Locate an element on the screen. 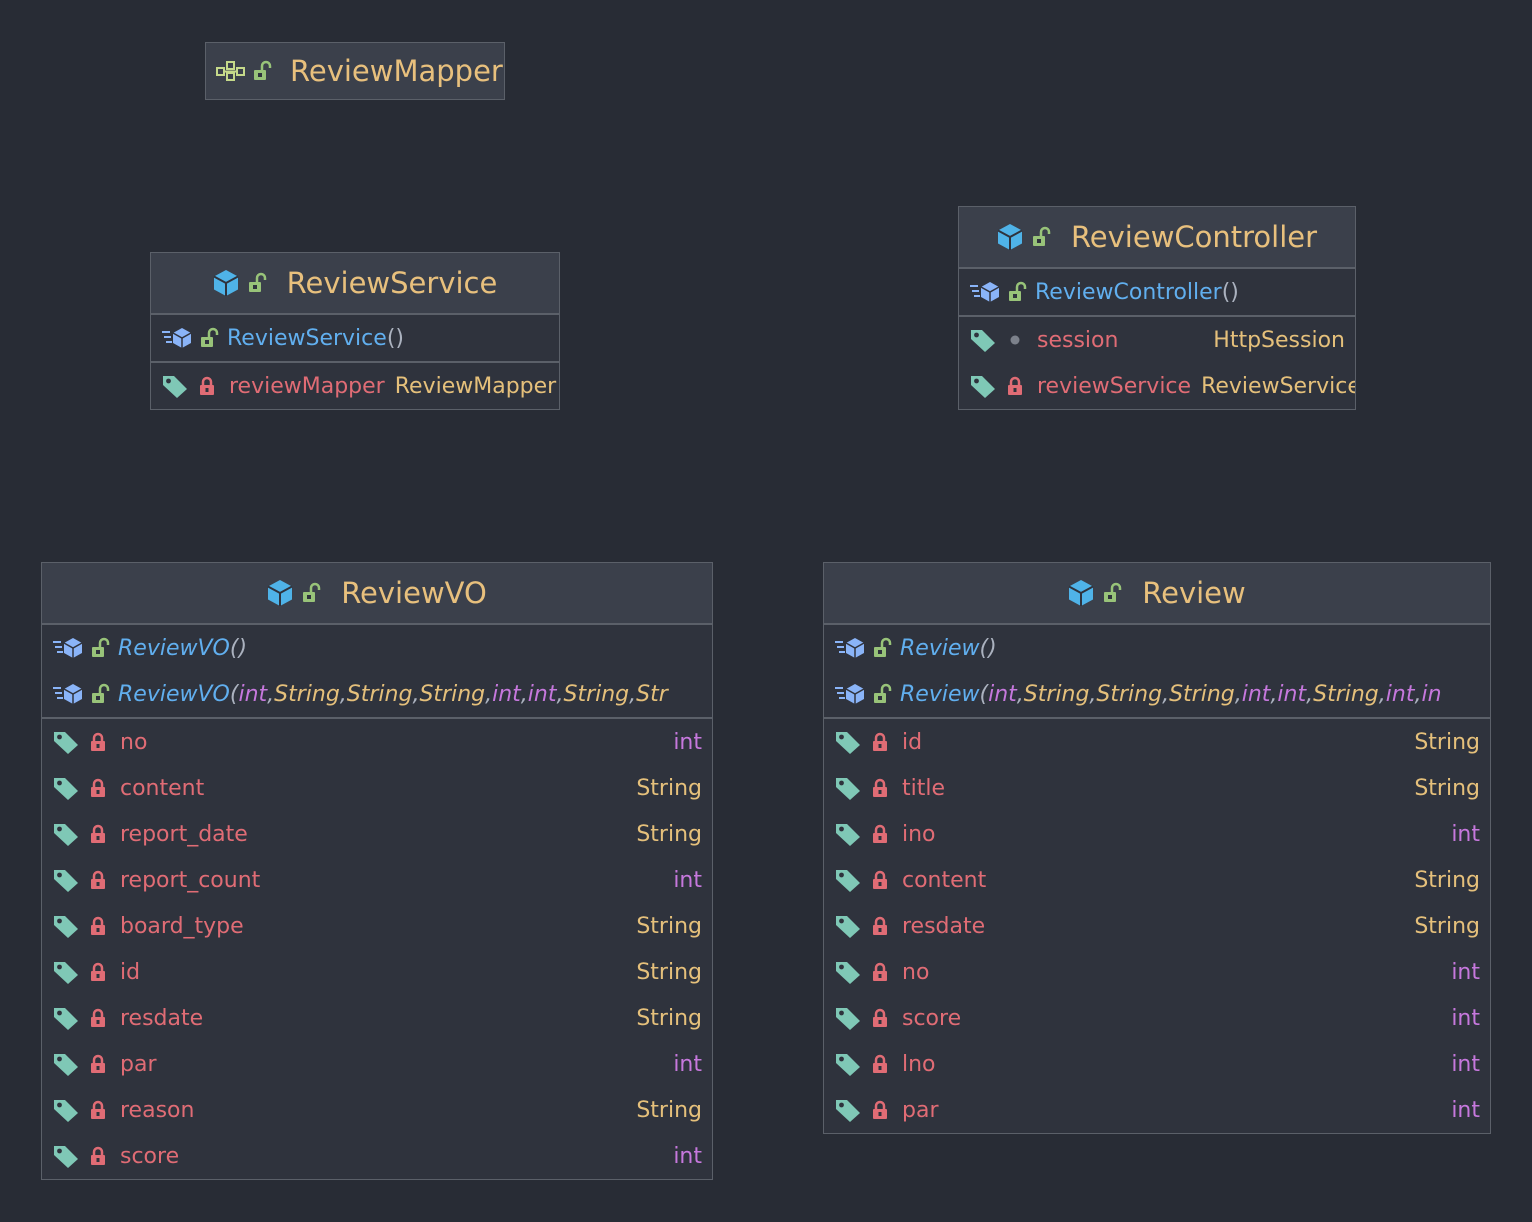 The width and height of the screenshot is (1532, 1222). constructor-row: ReviewController() is located at coordinates (1157, 292).